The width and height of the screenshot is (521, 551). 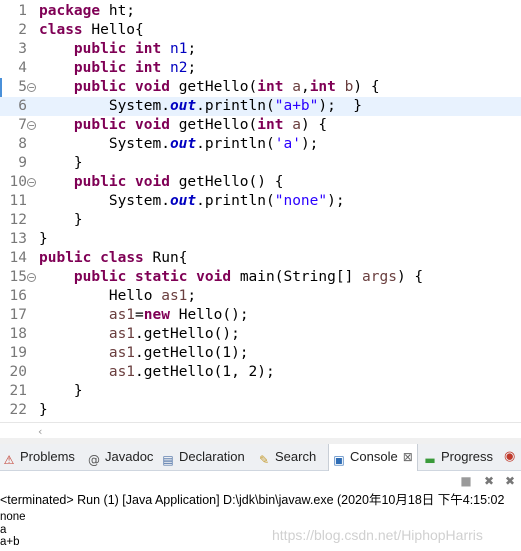 I want to click on line-number: 12, so click(x=18, y=220).